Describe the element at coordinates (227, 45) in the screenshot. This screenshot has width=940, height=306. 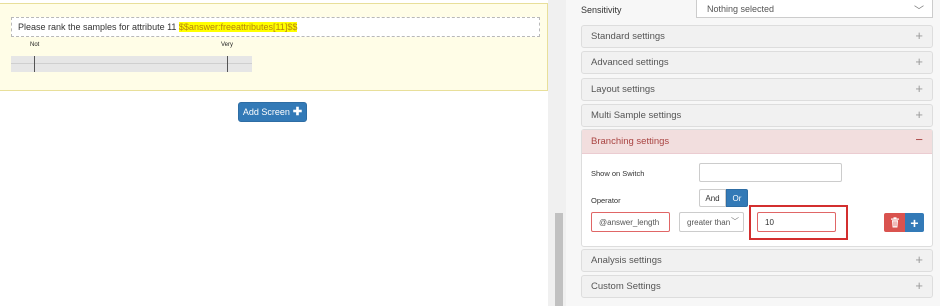
I see `scale-high-label: Very` at that location.